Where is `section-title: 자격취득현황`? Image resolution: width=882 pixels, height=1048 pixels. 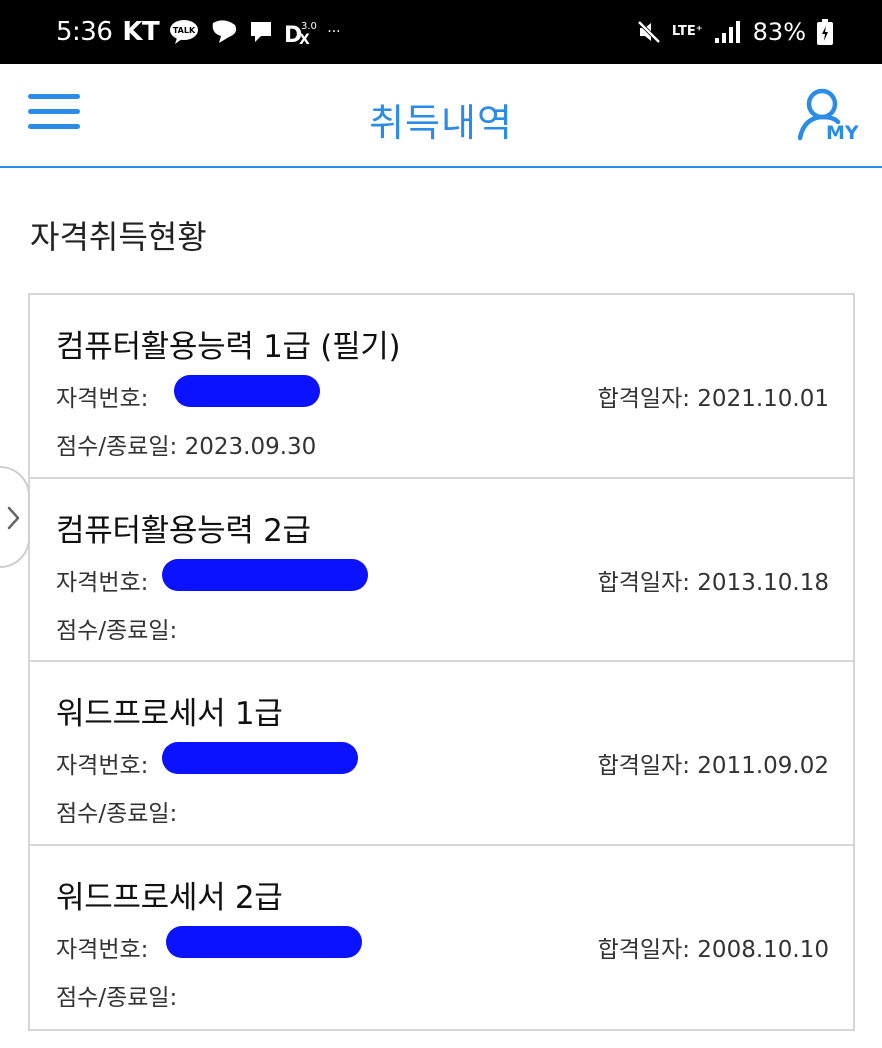
section-title: 자격취득현황 is located at coordinates (118, 237).